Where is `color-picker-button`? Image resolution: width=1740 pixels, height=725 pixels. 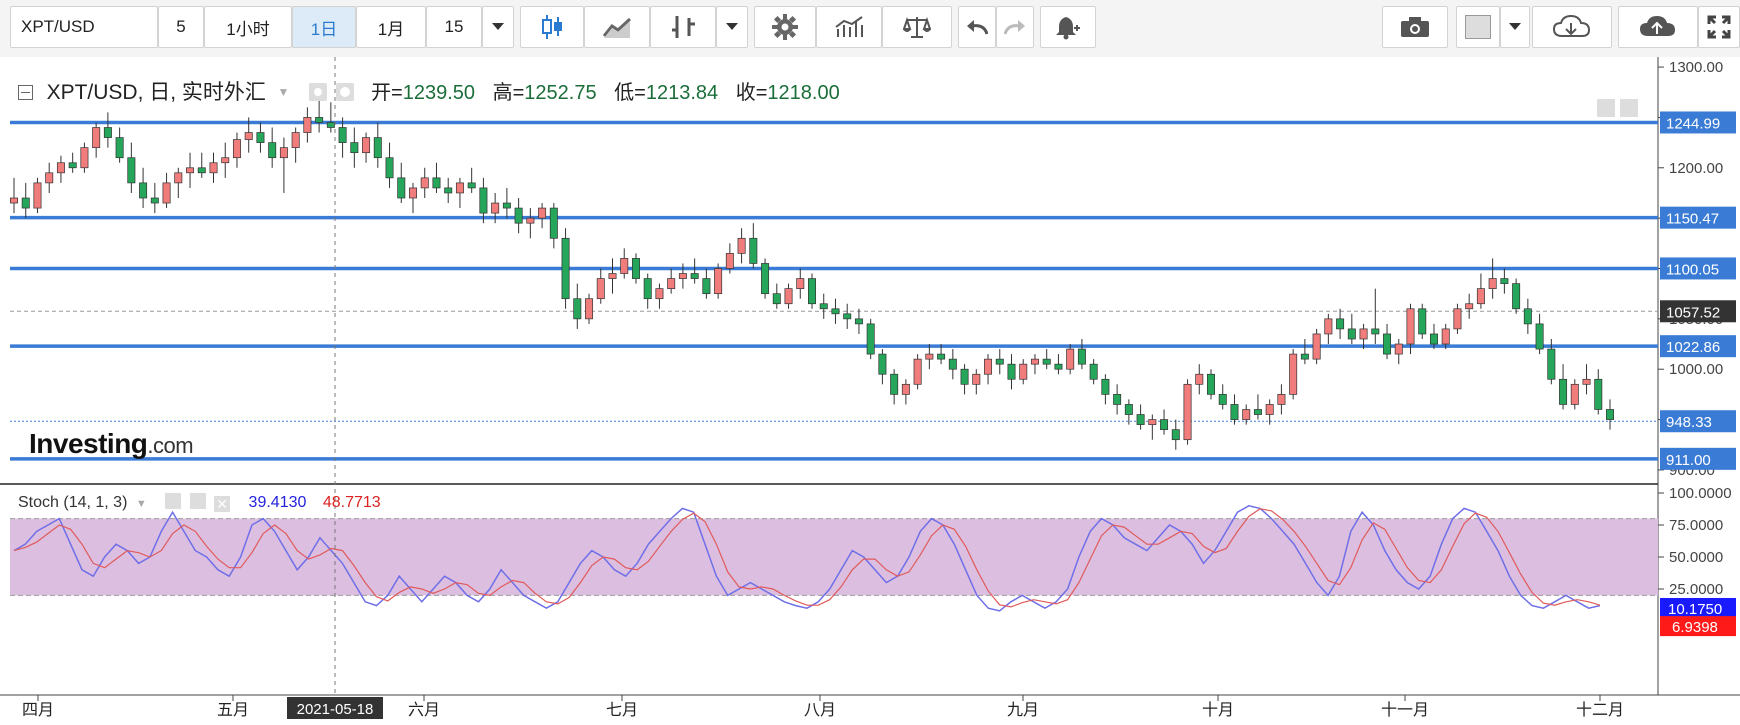
color-picker-button is located at coordinates (1478, 27).